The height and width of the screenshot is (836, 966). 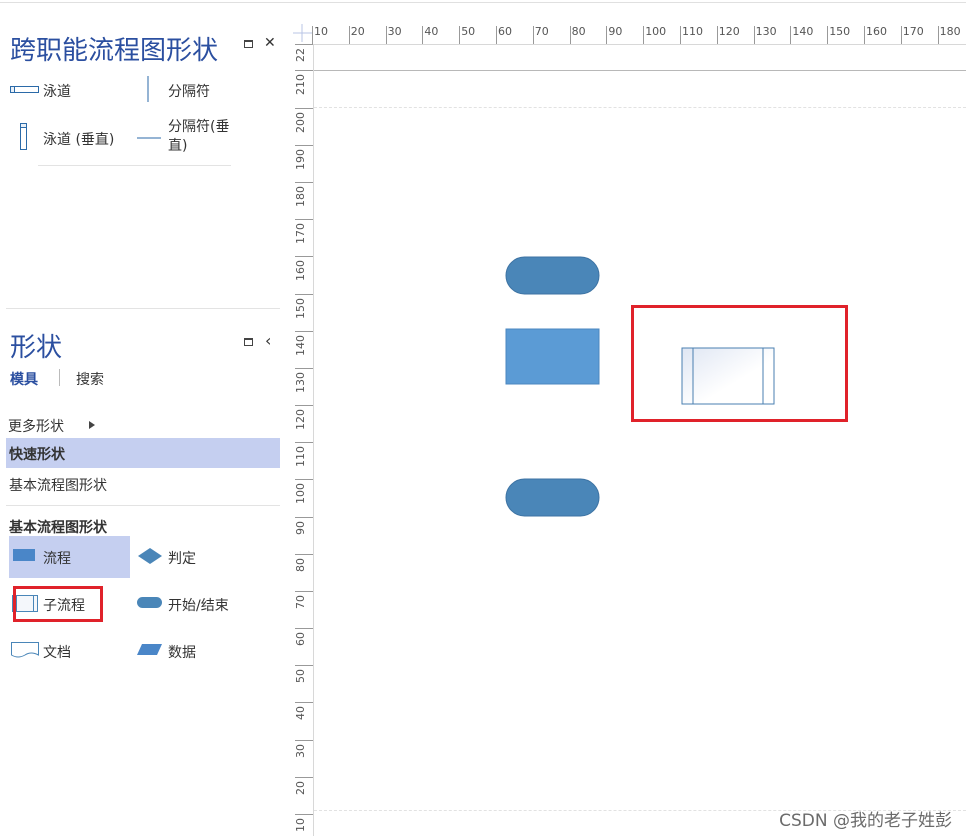 What do you see at coordinates (300, 233) in the screenshot?
I see `ruler-v-label: 170` at bounding box center [300, 233].